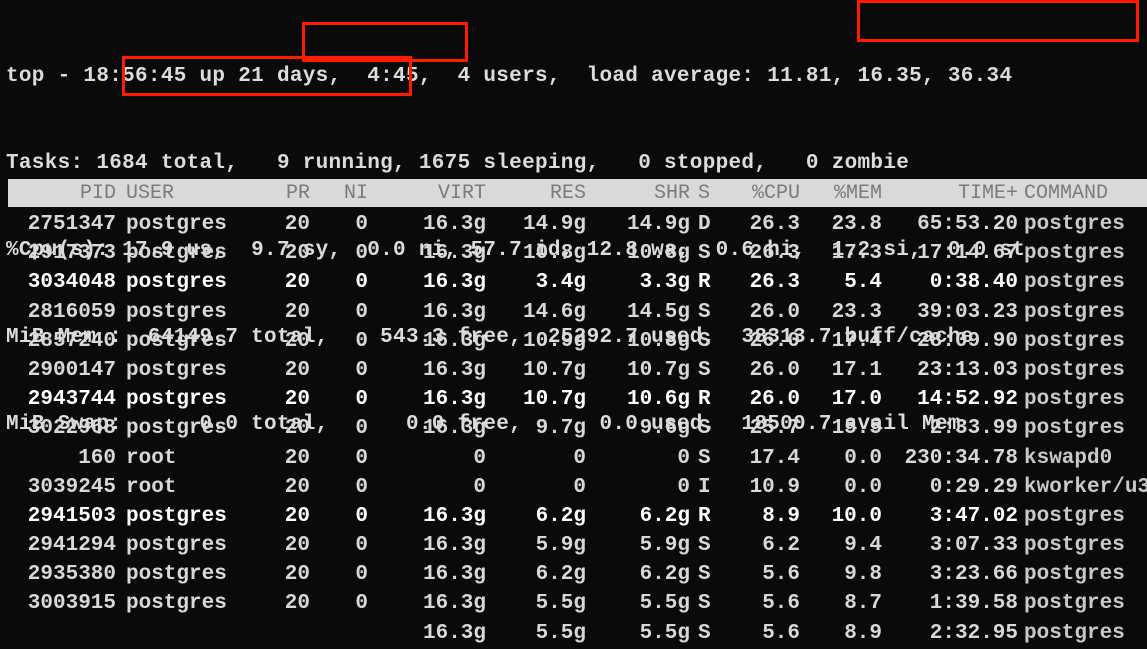 The image size is (1147, 649). I want to click on header-command: COMMAND, so click(1066, 193).